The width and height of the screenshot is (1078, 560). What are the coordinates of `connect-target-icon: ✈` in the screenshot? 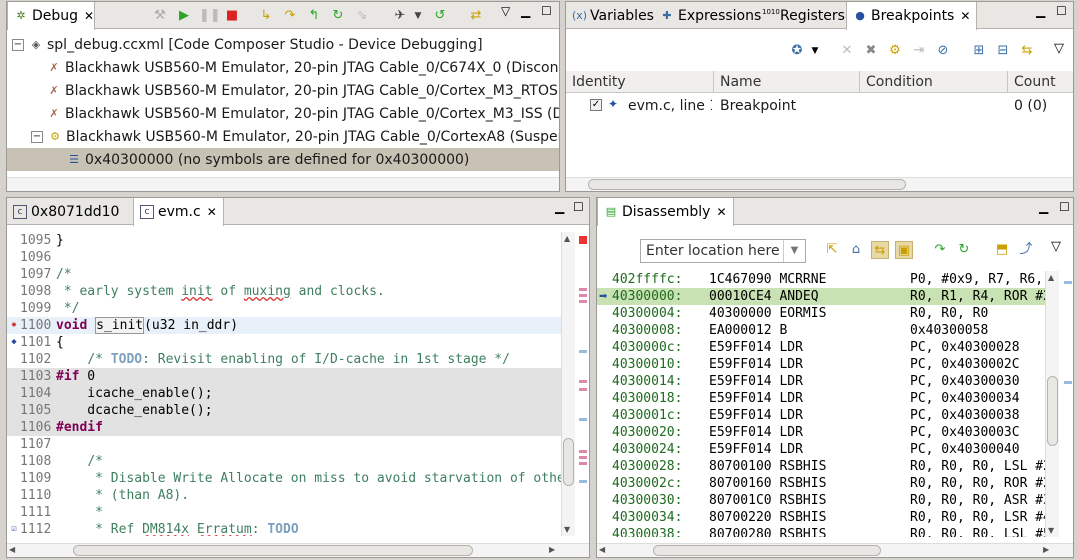 It's located at (400, 16).